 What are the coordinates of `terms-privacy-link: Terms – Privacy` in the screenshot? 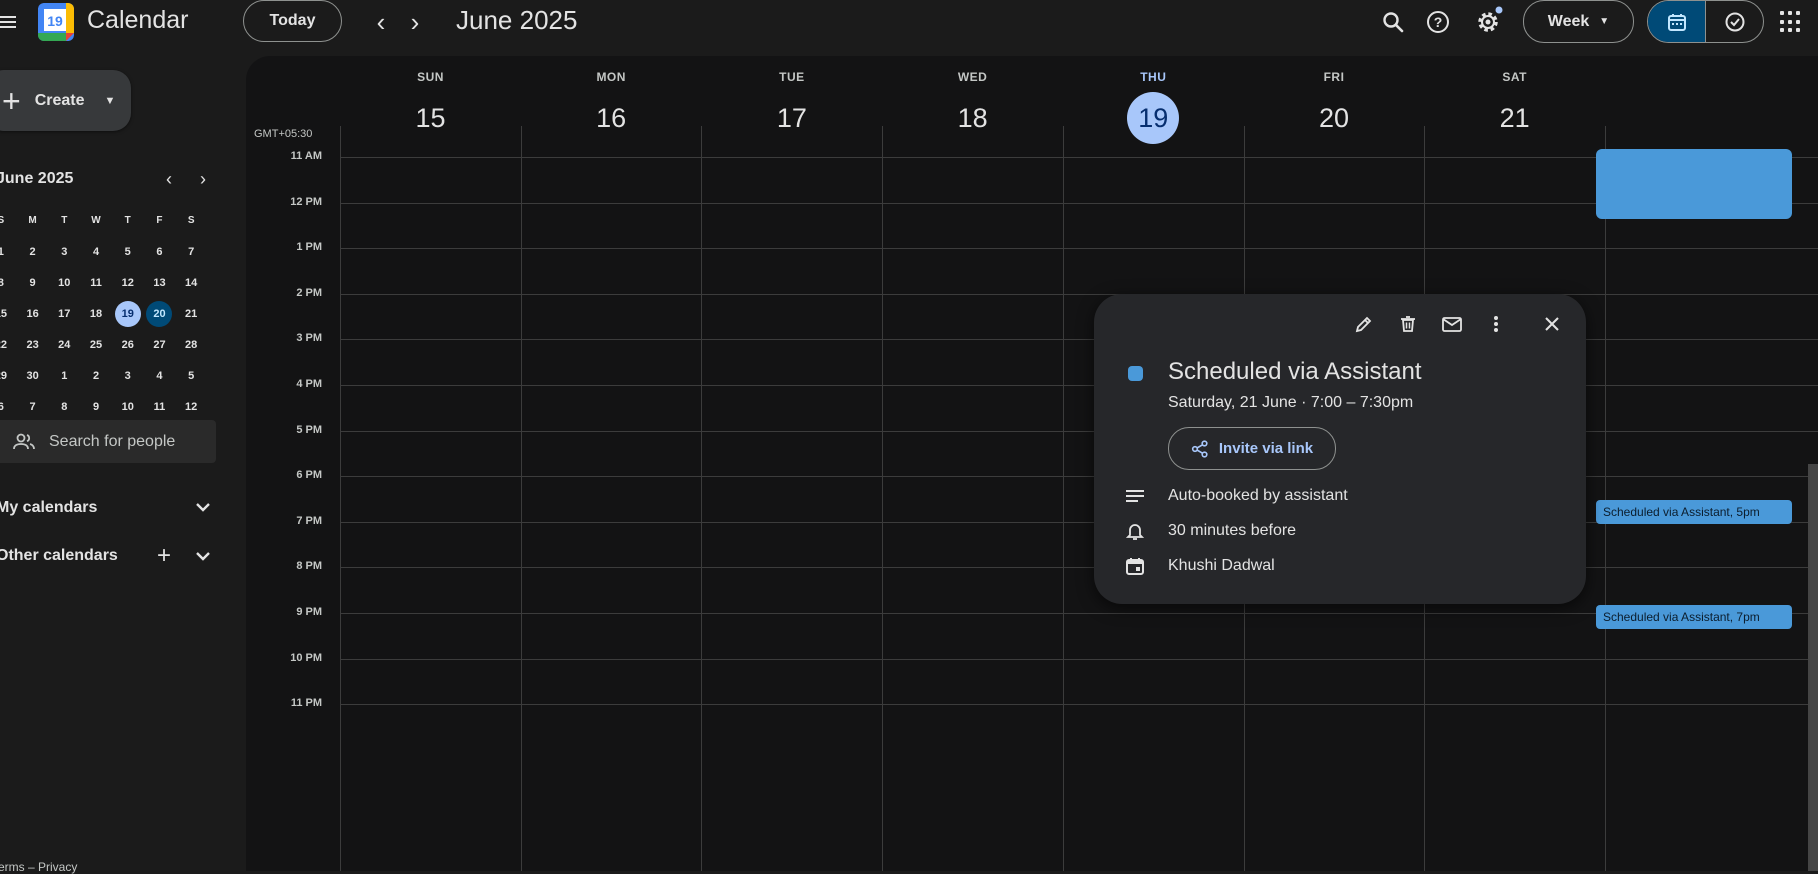 It's located at (38, 867).